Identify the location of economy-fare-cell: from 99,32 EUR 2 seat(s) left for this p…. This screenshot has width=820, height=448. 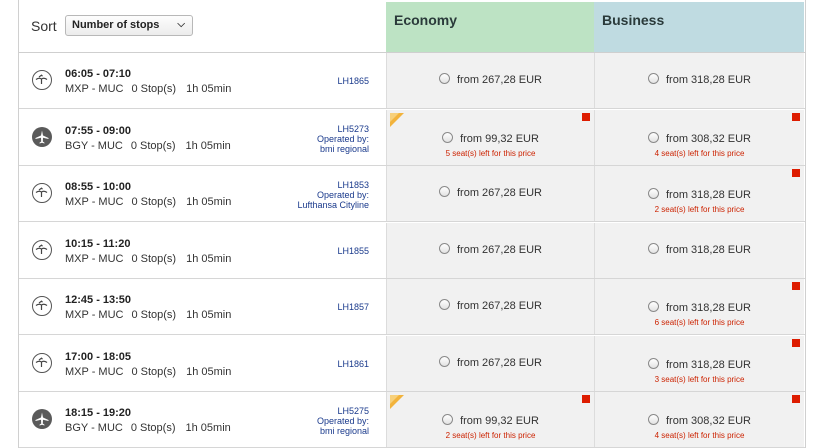
(490, 419).